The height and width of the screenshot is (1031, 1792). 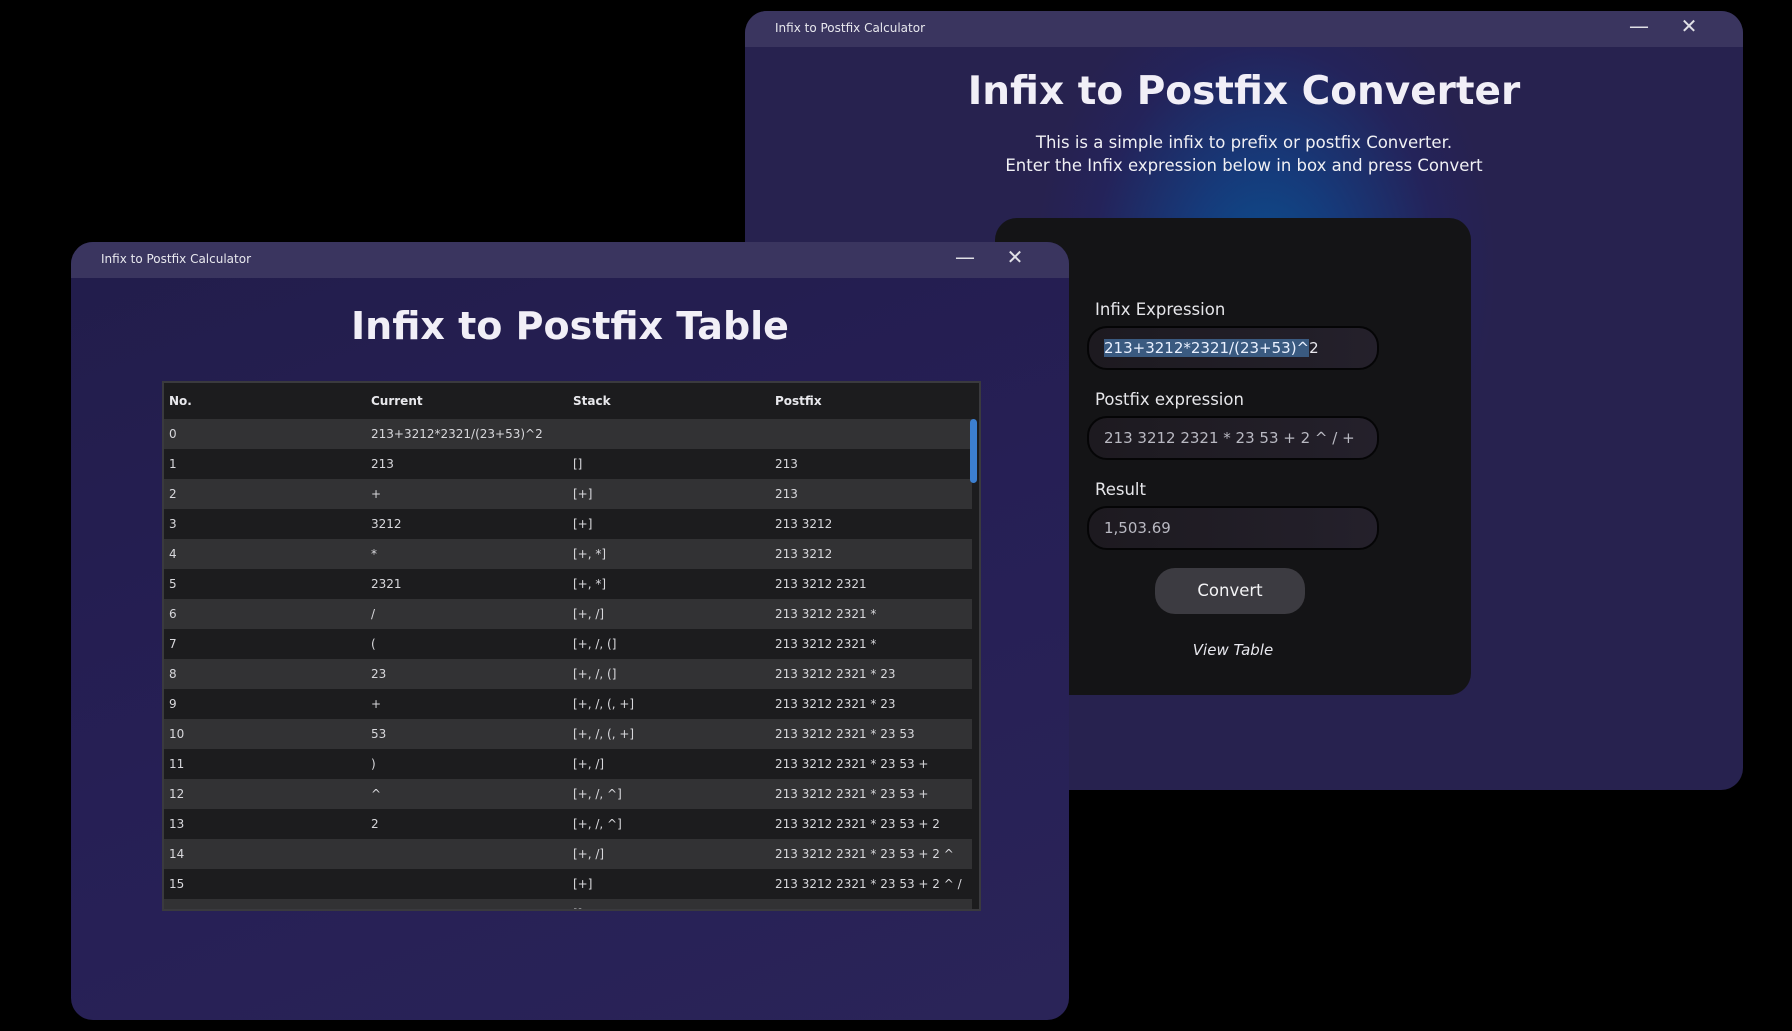 What do you see at coordinates (173, 554) in the screenshot?
I see `cell-no: 4` at bounding box center [173, 554].